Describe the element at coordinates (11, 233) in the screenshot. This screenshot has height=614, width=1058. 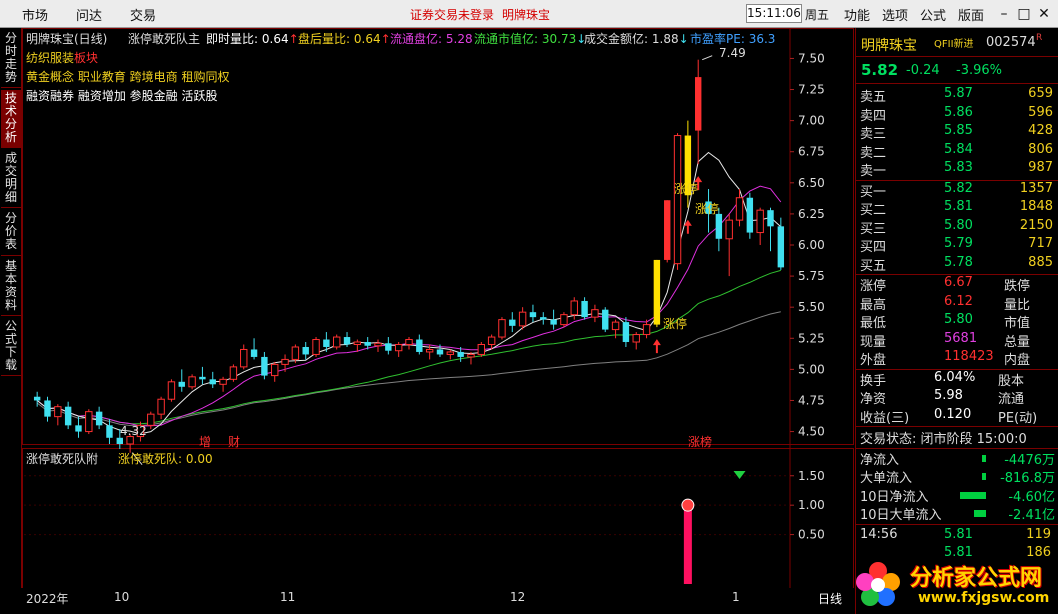
I see `tab-price-table: 分价表` at that location.